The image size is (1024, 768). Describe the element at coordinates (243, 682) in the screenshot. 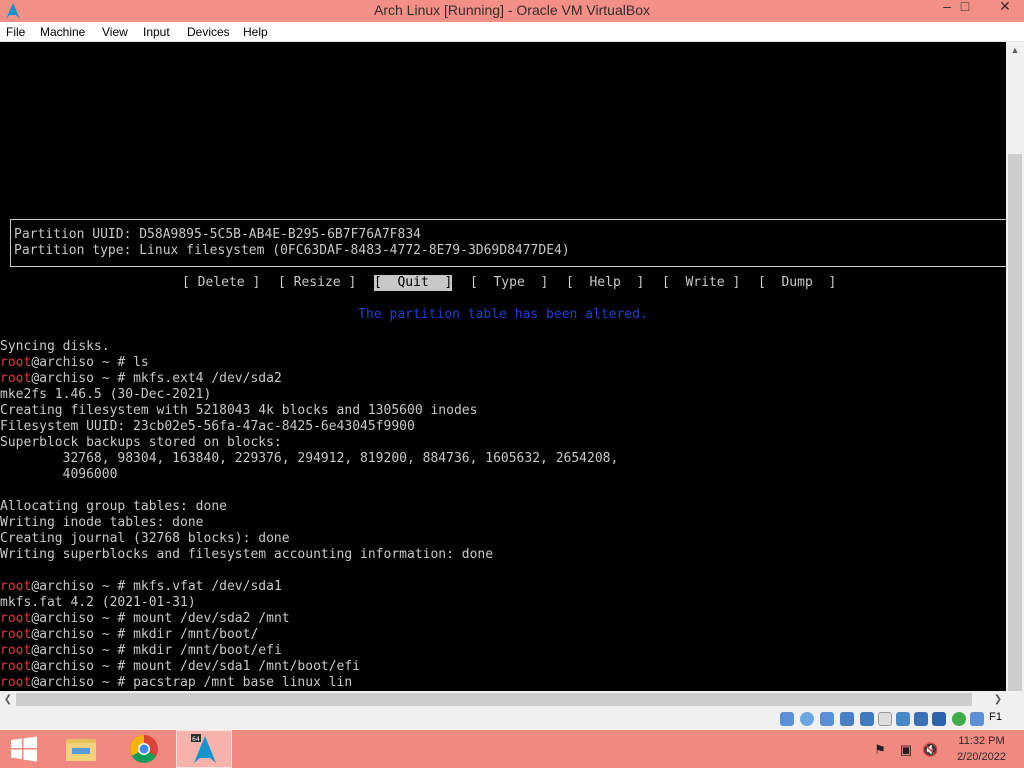

I see `command-text: pacstrap /mnt base linux lin` at that location.